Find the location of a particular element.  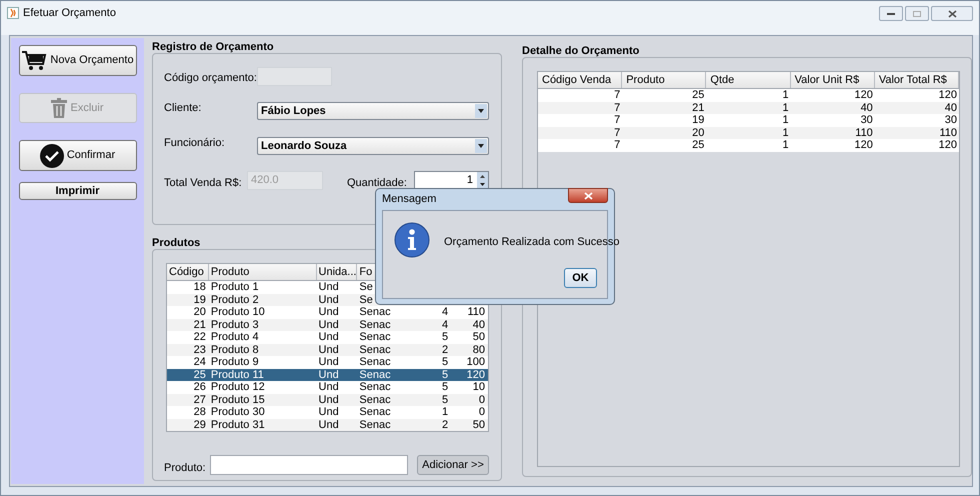

table-cell: Produto 8 is located at coordinates (234, 350).